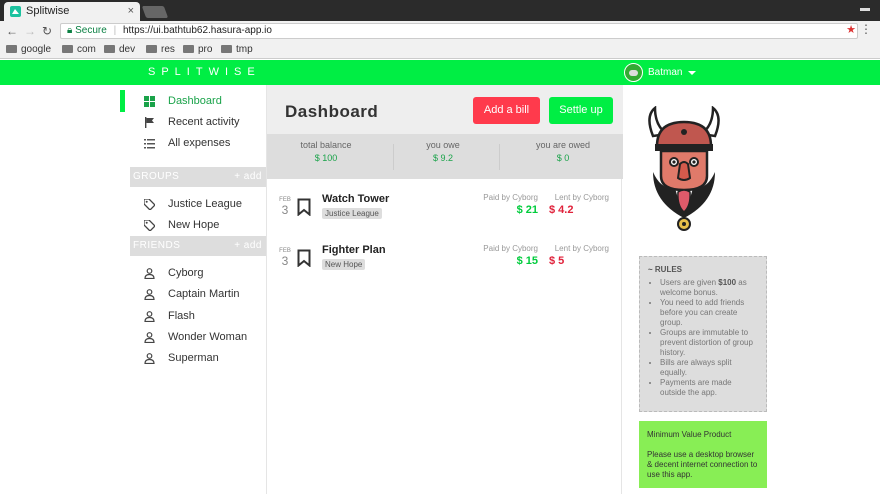  I want to click on friends-header: FRIENDS + add, so click(198, 246).